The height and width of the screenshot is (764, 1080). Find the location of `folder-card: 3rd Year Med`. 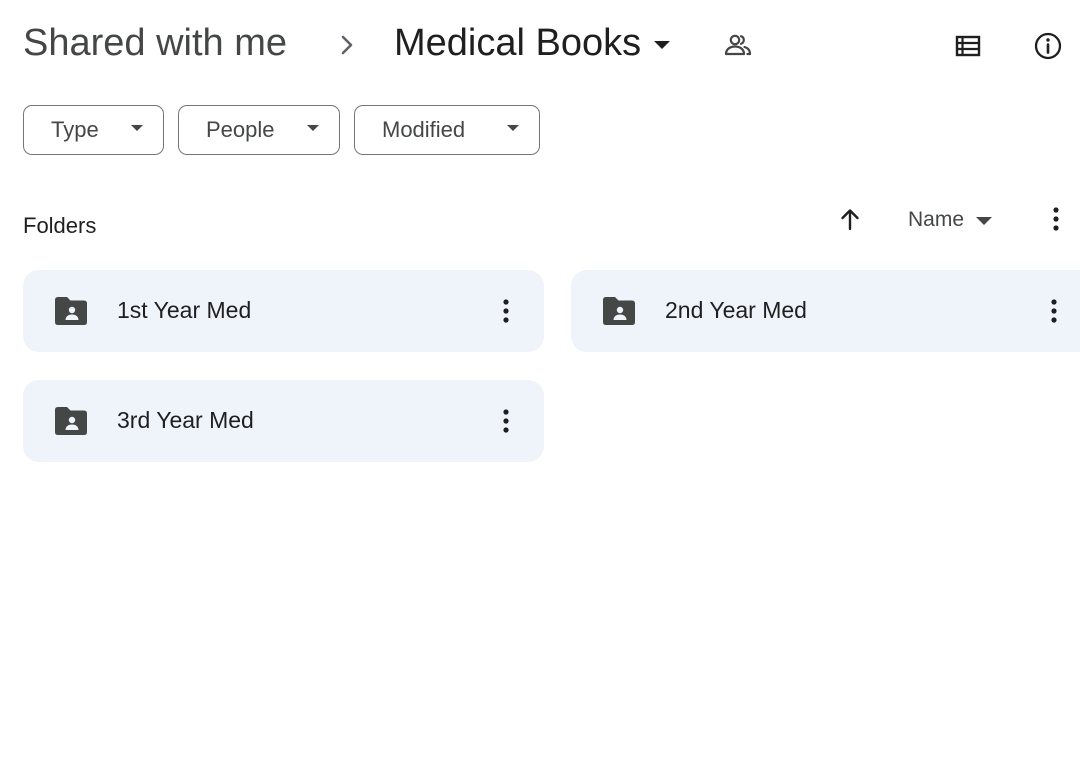

folder-card: 3rd Year Med is located at coordinates (283, 421).